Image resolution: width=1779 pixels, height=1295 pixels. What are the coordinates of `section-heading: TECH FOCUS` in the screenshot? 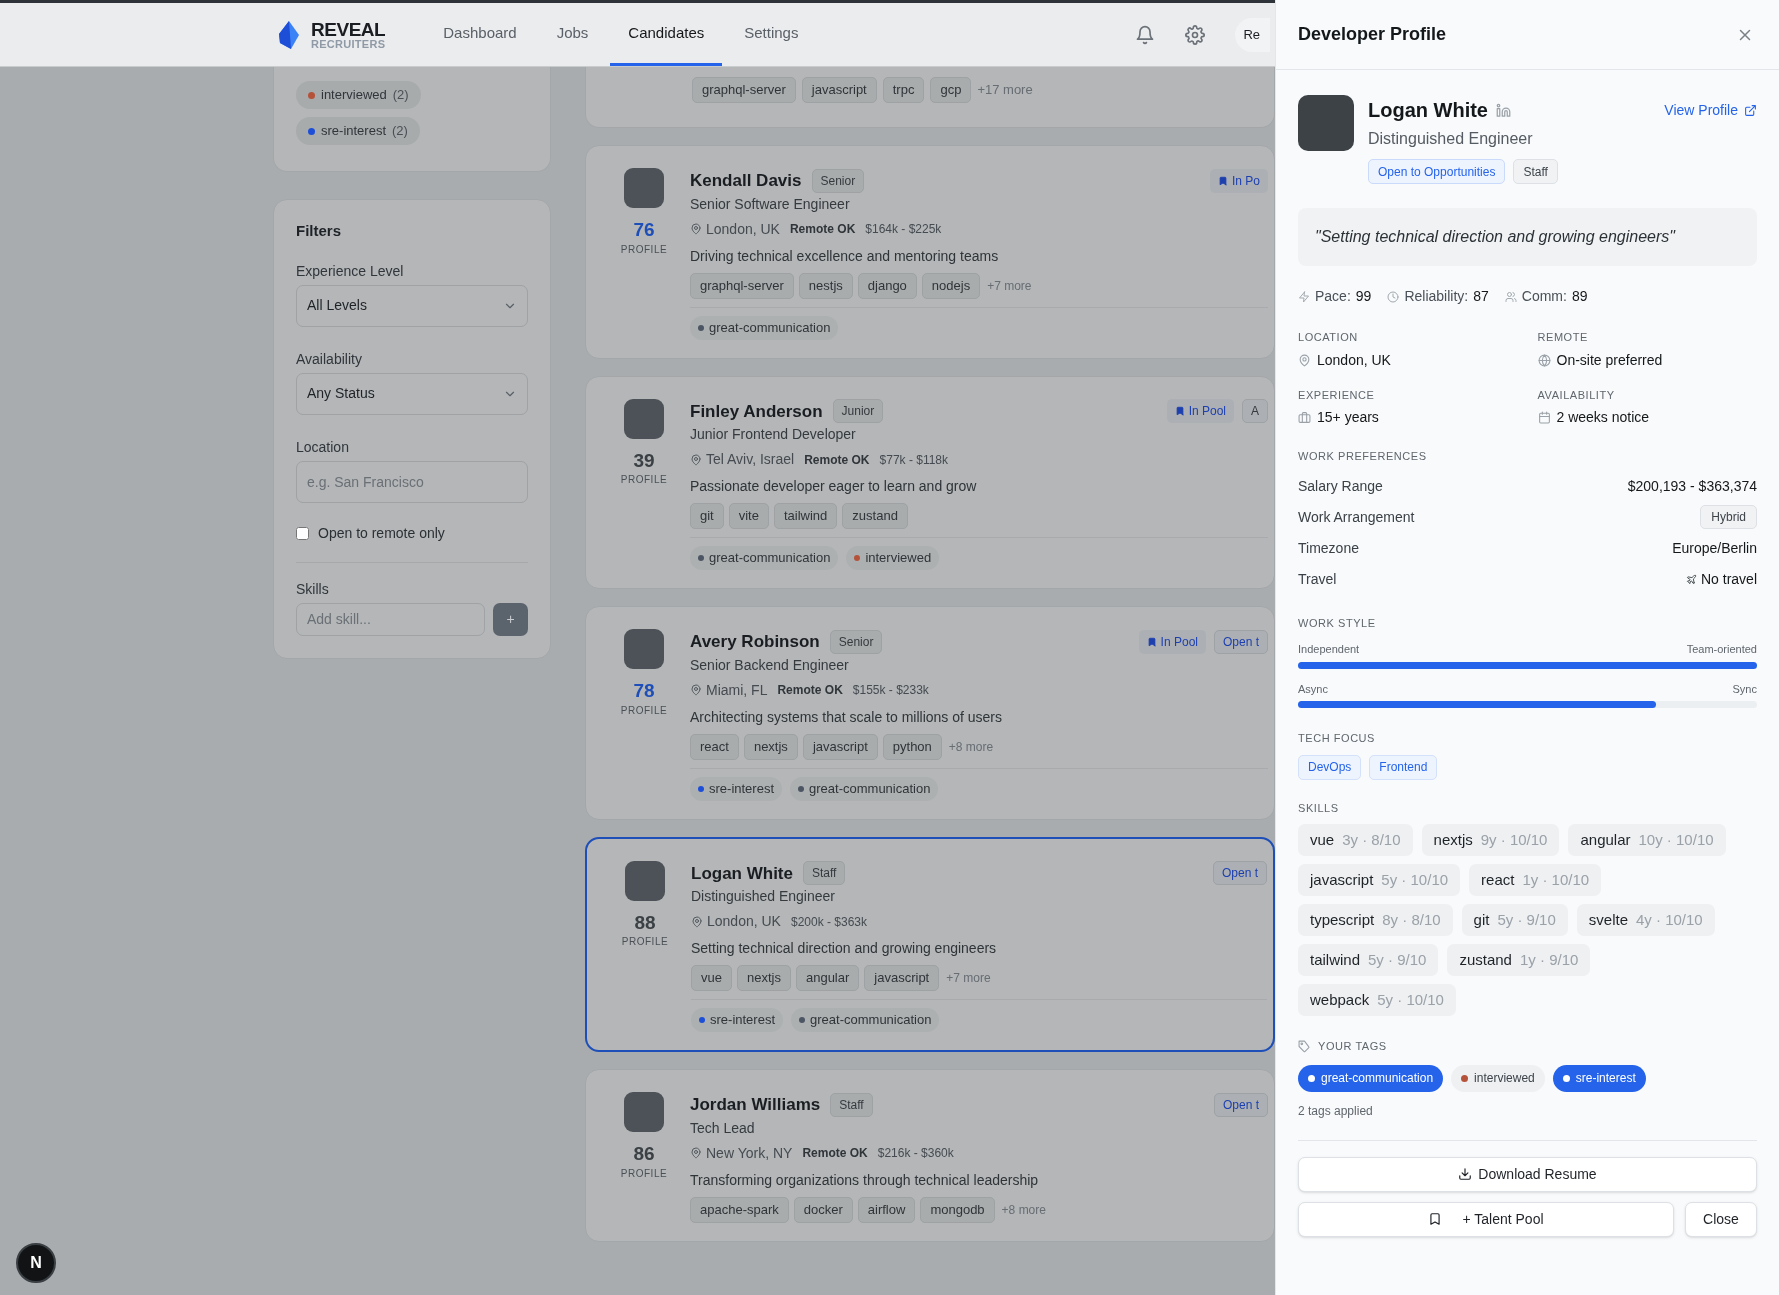 It's located at (1337, 738).